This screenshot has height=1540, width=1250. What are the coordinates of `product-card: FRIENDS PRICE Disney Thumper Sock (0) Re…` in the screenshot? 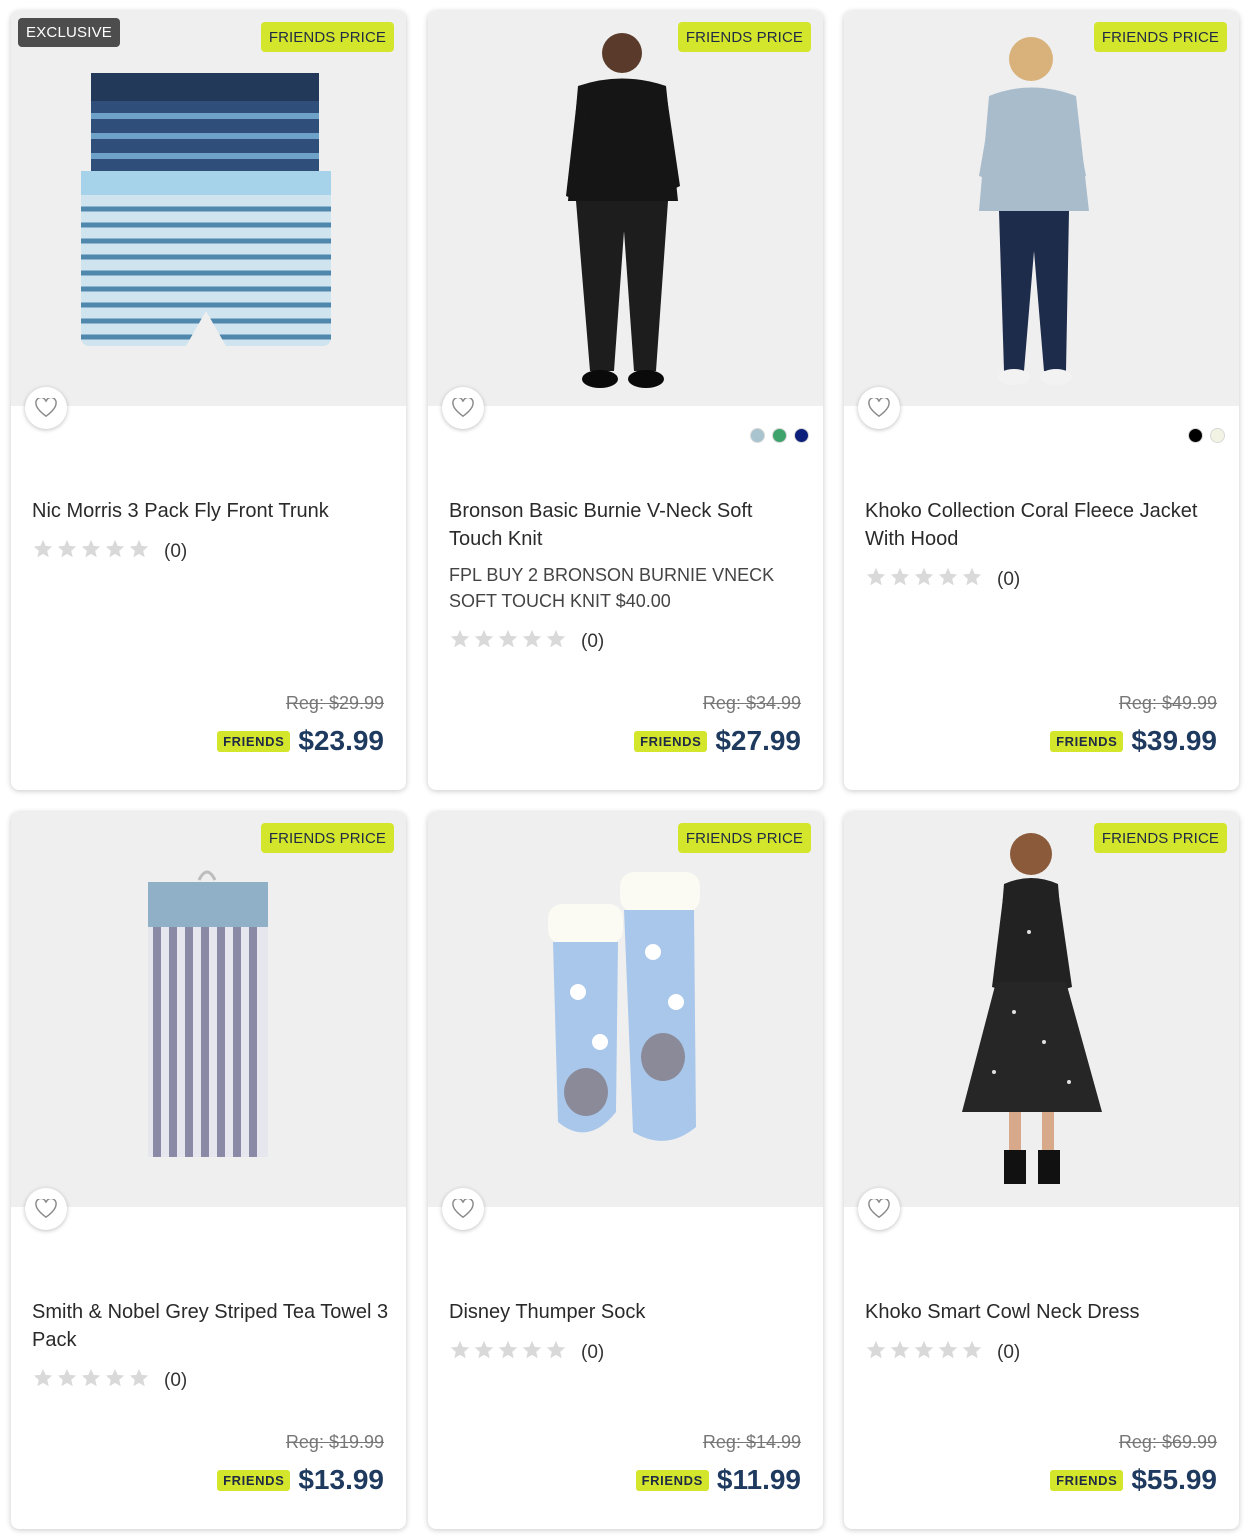 It's located at (625, 1170).